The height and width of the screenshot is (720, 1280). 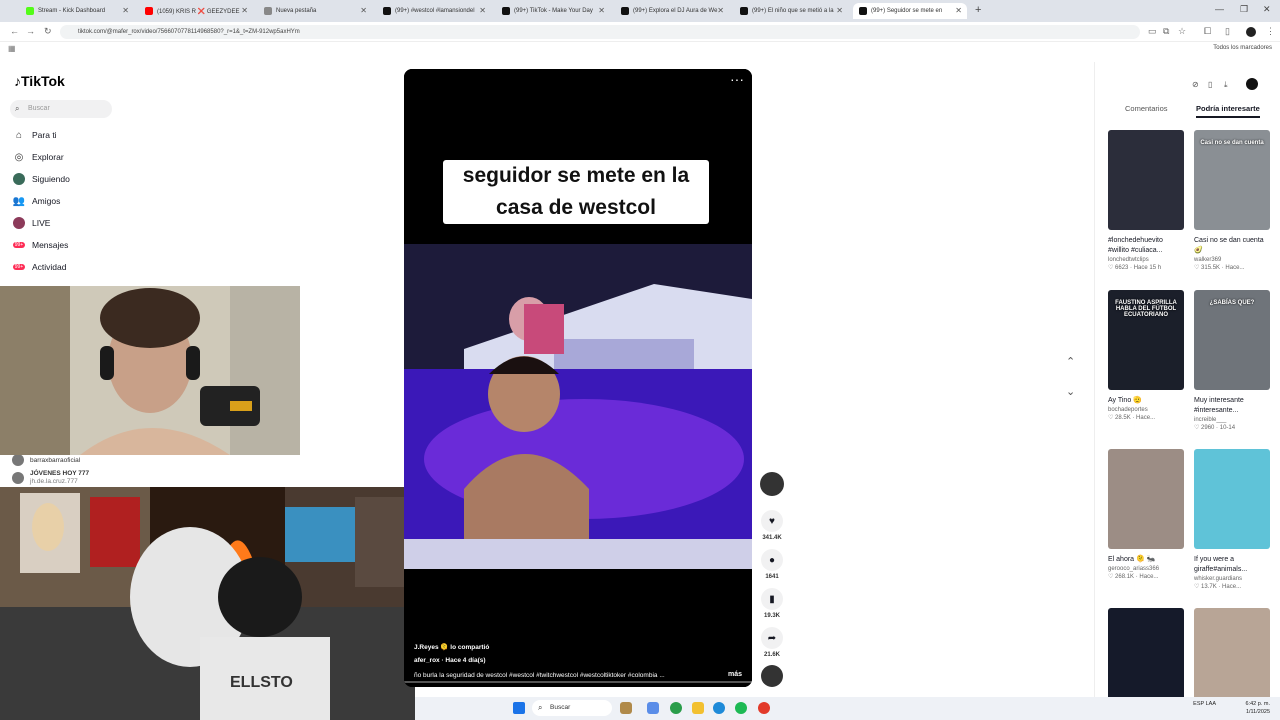 I want to click on file-explorer-icon, so click(x=698, y=708).